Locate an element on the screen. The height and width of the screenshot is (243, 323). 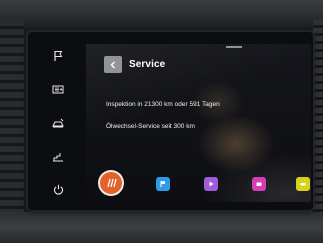
inspection-info: Inspektion in 21300 km oder 591 Tagen is located at coordinates (163, 104).